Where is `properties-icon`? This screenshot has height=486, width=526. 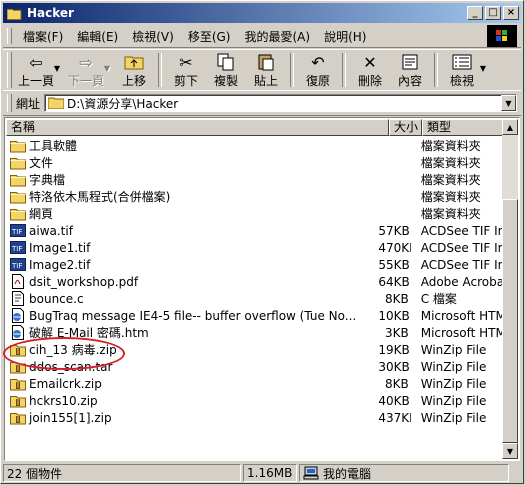 properties-icon is located at coordinates (410, 62).